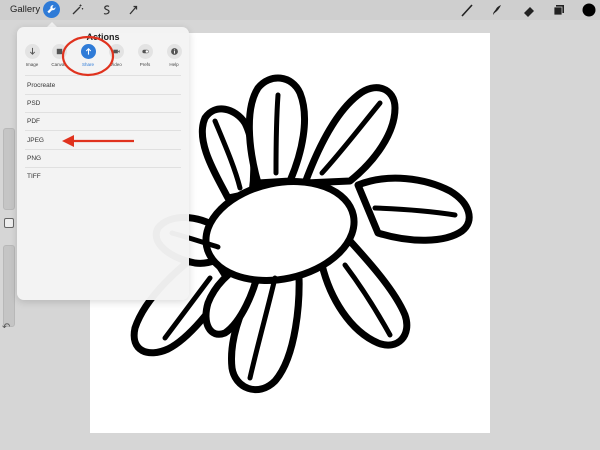  I want to click on modify-button, so click(9, 223).